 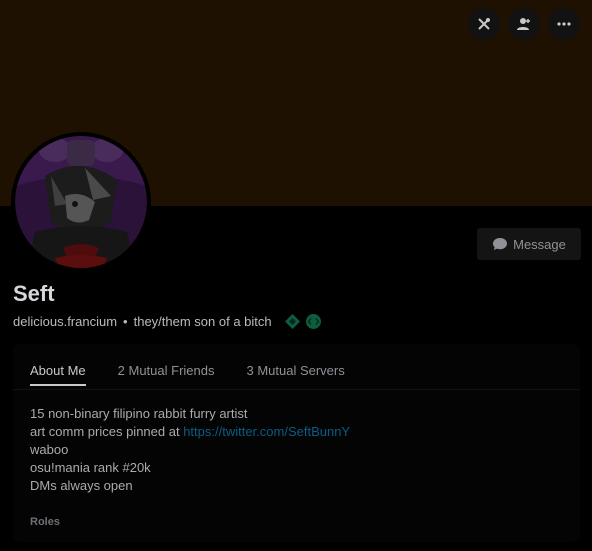 What do you see at coordinates (266, 431) in the screenshot?
I see `twitter-link: https://twitter.com/SeftBunnY` at bounding box center [266, 431].